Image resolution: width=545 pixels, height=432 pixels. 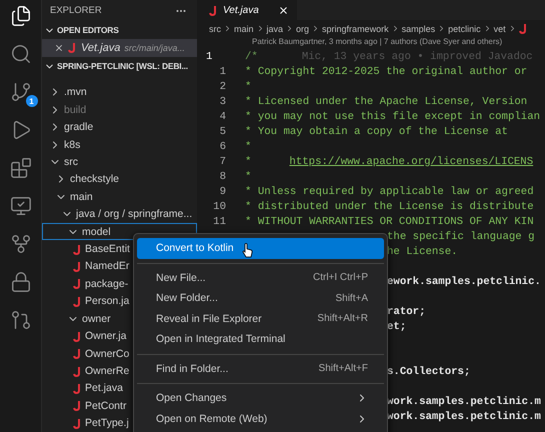 What do you see at coordinates (222, 162) in the screenshot?
I see `line-number: 7` at bounding box center [222, 162].